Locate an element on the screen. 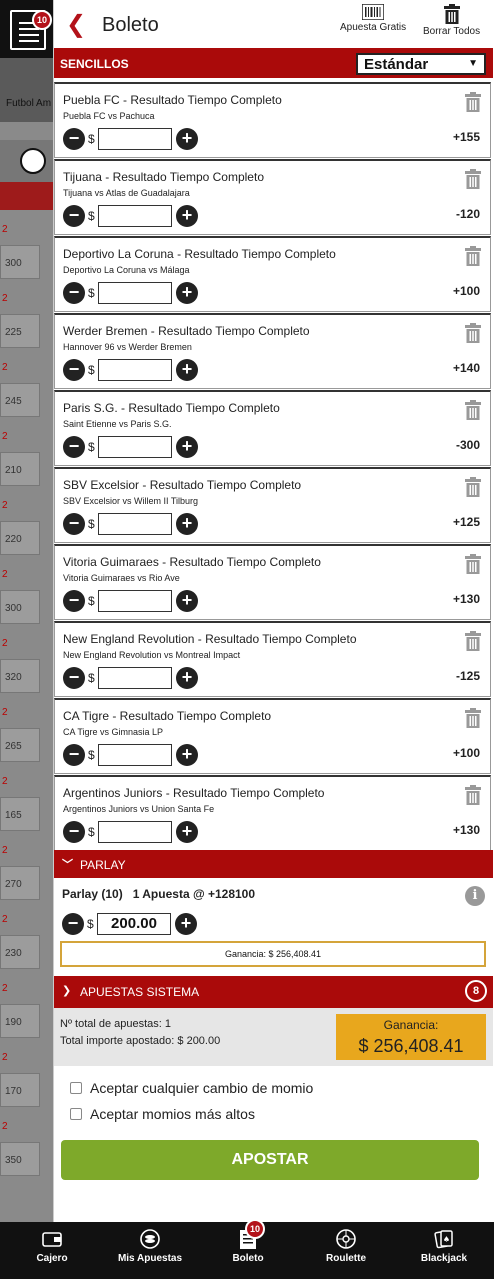  betslip-menu-button: 10 is located at coordinates (31, 30).